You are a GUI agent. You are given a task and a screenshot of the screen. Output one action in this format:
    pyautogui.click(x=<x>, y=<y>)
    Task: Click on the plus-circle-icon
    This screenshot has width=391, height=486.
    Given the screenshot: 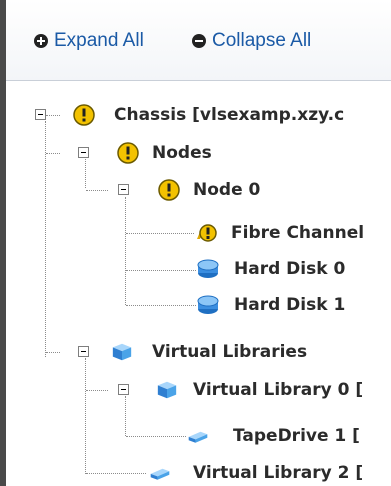 What is the action you would take?
    pyautogui.click(x=41, y=41)
    